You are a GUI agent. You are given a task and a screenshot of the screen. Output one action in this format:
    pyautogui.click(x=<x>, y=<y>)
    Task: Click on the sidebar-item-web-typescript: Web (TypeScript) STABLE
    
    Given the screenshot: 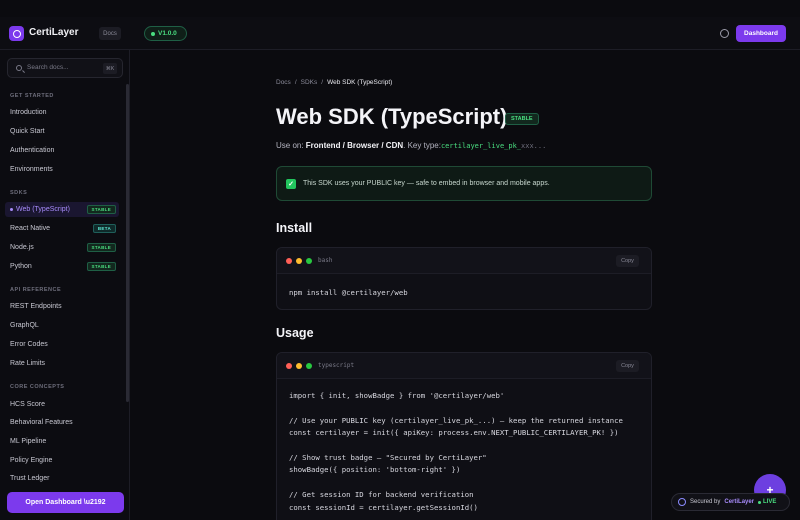 What is the action you would take?
    pyautogui.click(x=62, y=209)
    